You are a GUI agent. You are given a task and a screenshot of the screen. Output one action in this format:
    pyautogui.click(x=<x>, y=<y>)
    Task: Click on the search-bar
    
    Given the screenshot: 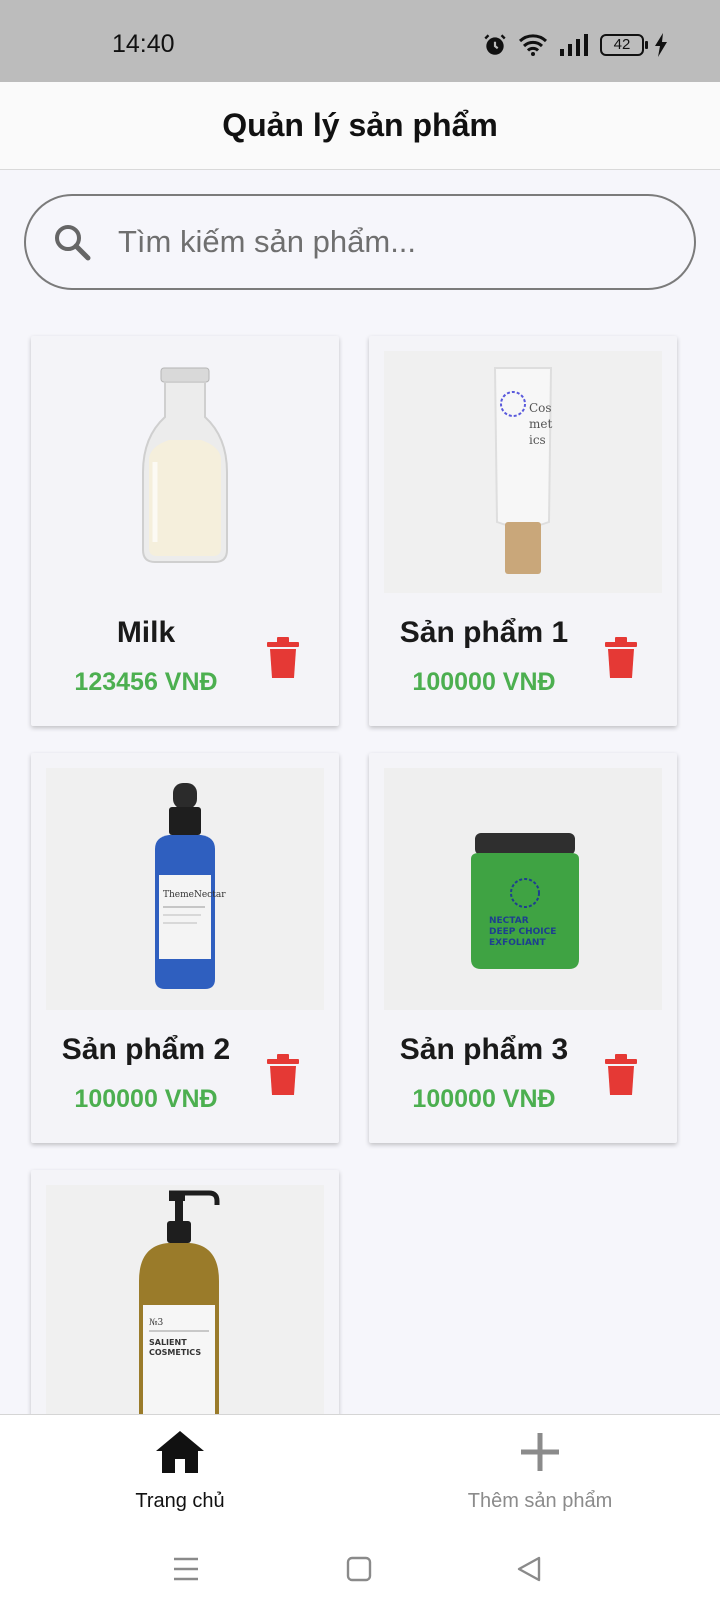 What is the action you would take?
    pyautogui.click(x=360, y=242)
    